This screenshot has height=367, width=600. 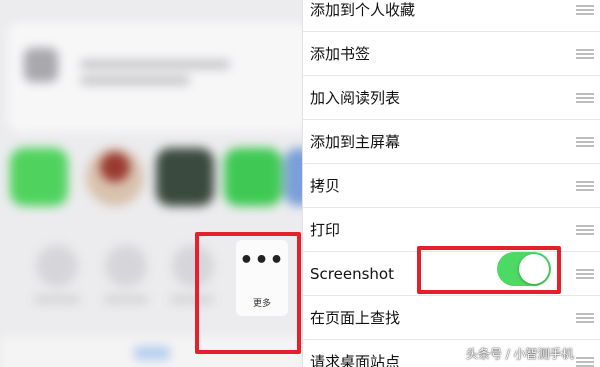 I want to click on list-item-find-on-page: 在页面上查找, so click(x=451, y=318).